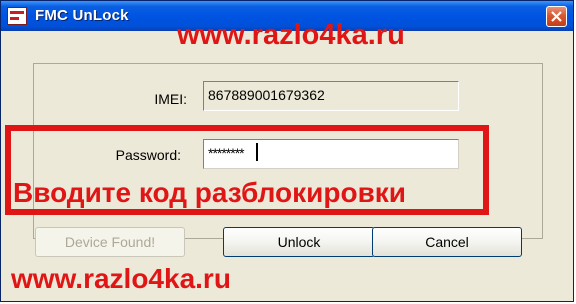 The height and width of the screenshot is (304, 576). What do you see at coordinates (447, 242) in the screenshot?
I see `cancel-button: Cancel` at bounding box center [447, 242].